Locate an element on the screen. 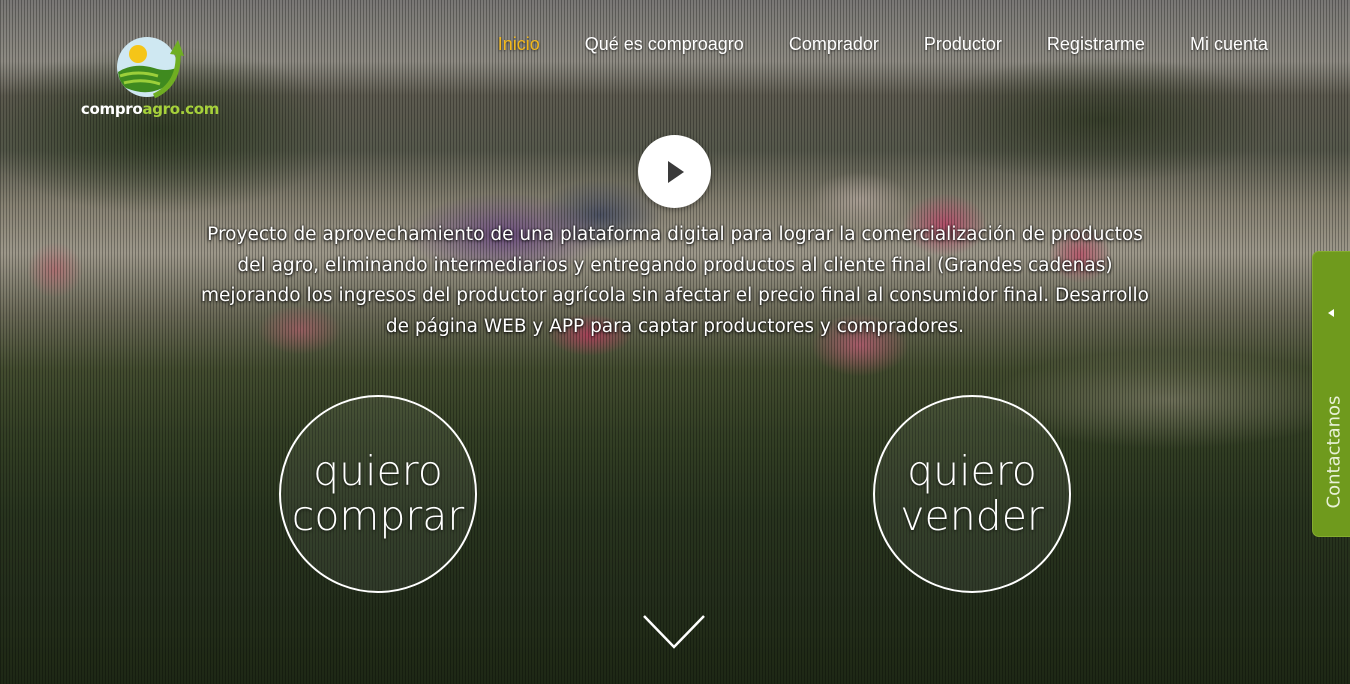  contact-tab-label: Contactanos is located at coordinates (1334, 452).